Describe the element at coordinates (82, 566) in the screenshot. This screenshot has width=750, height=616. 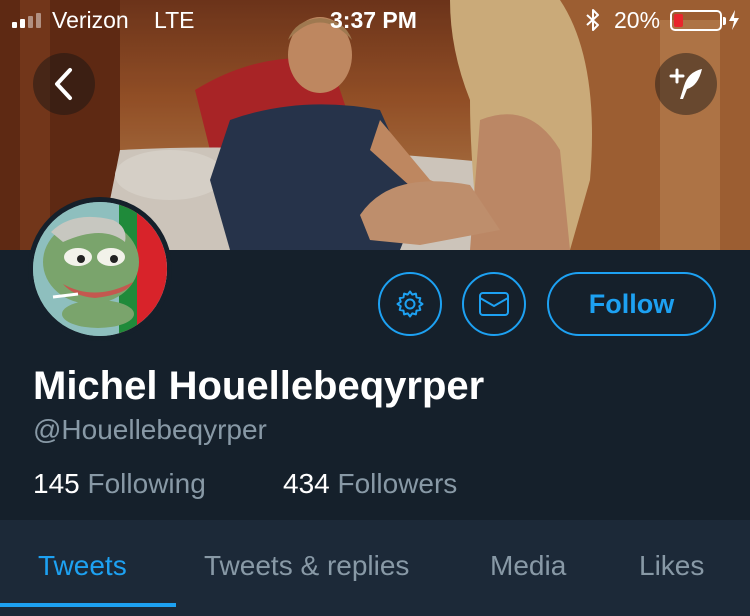
I see `tab-tweets: Tweets` at that location.